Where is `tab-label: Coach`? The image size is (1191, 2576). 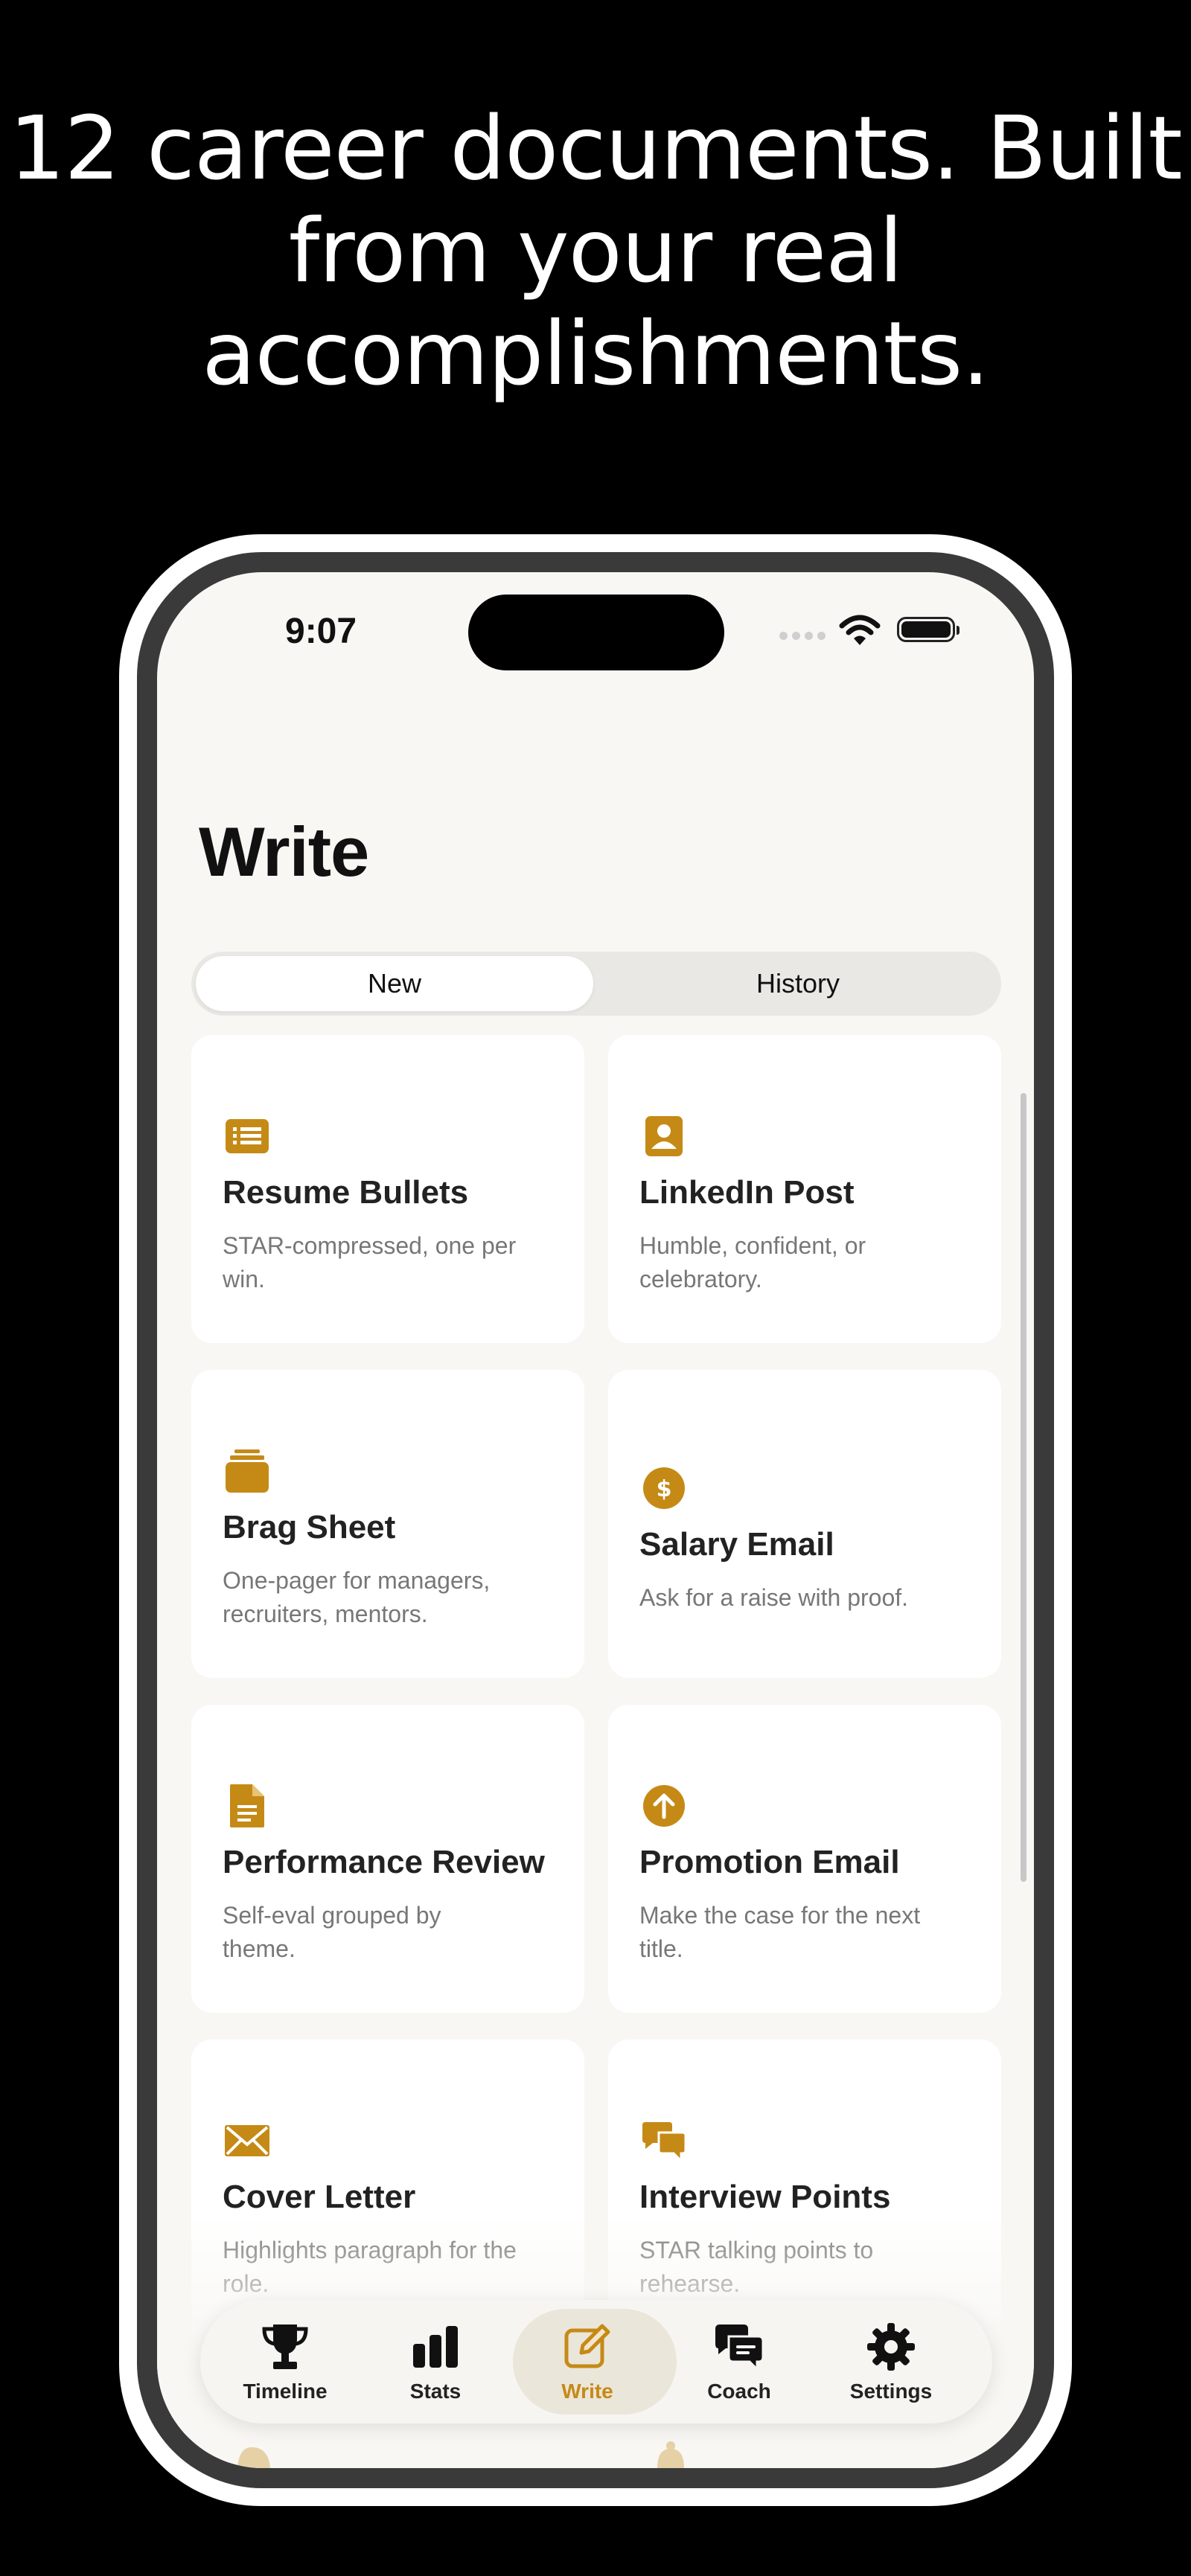
tab-label: Coach is located at coordinates (739, 2391).